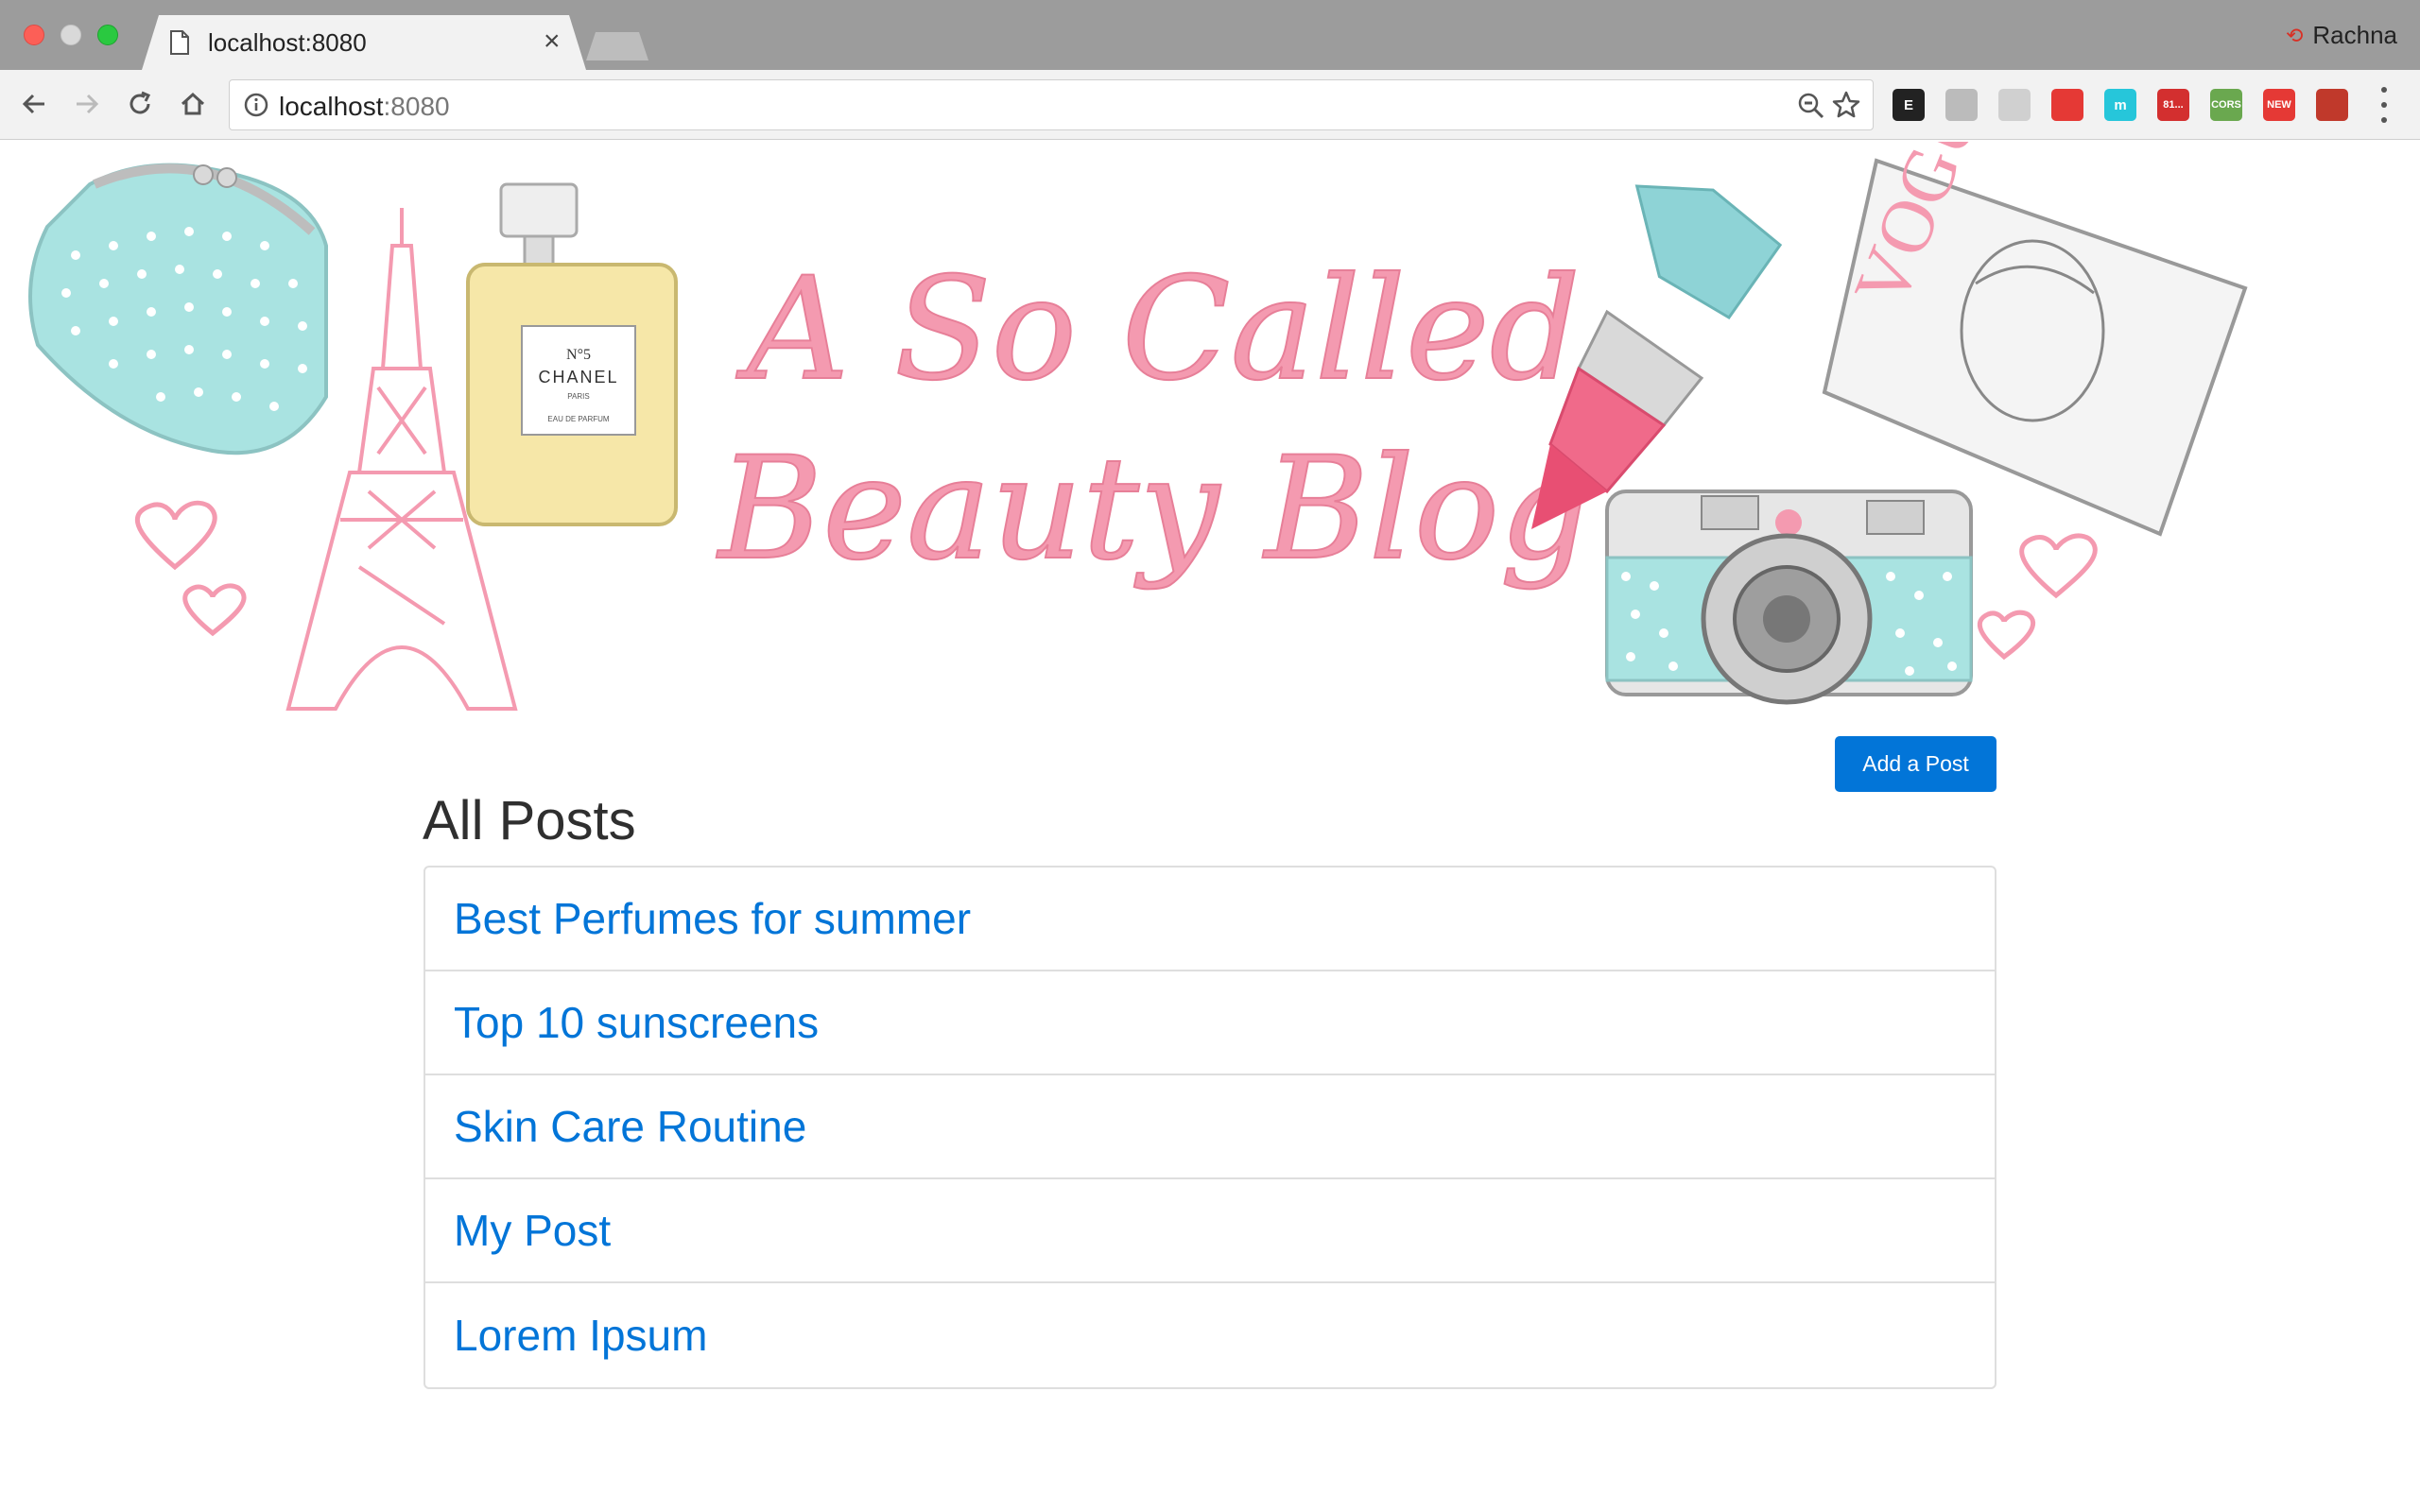  What do you see at coordinates (1153, 420) in the screenshot?
I see `blog-title-logo: A So Called Beauty Blog` at bounding box center [1153, 420].